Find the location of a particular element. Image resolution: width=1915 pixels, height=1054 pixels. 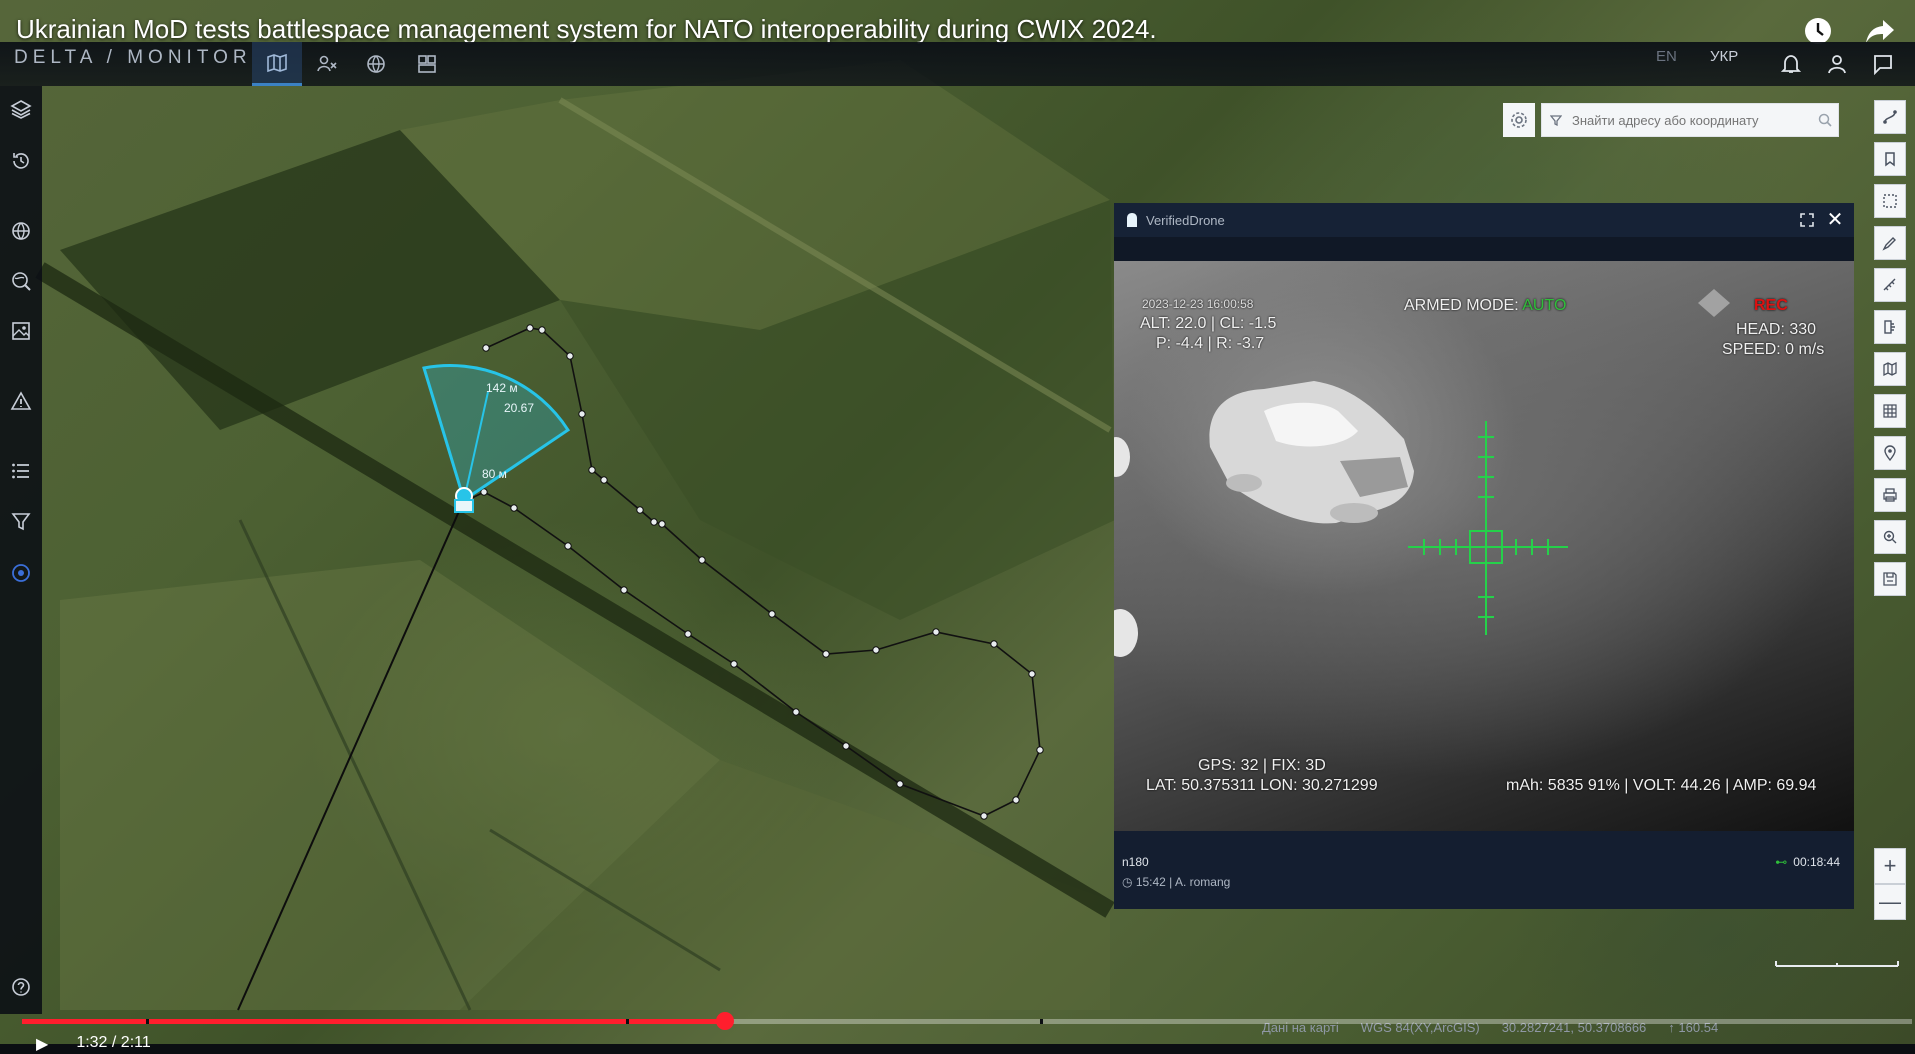

world-search-button is located at coordinates (21, 281).